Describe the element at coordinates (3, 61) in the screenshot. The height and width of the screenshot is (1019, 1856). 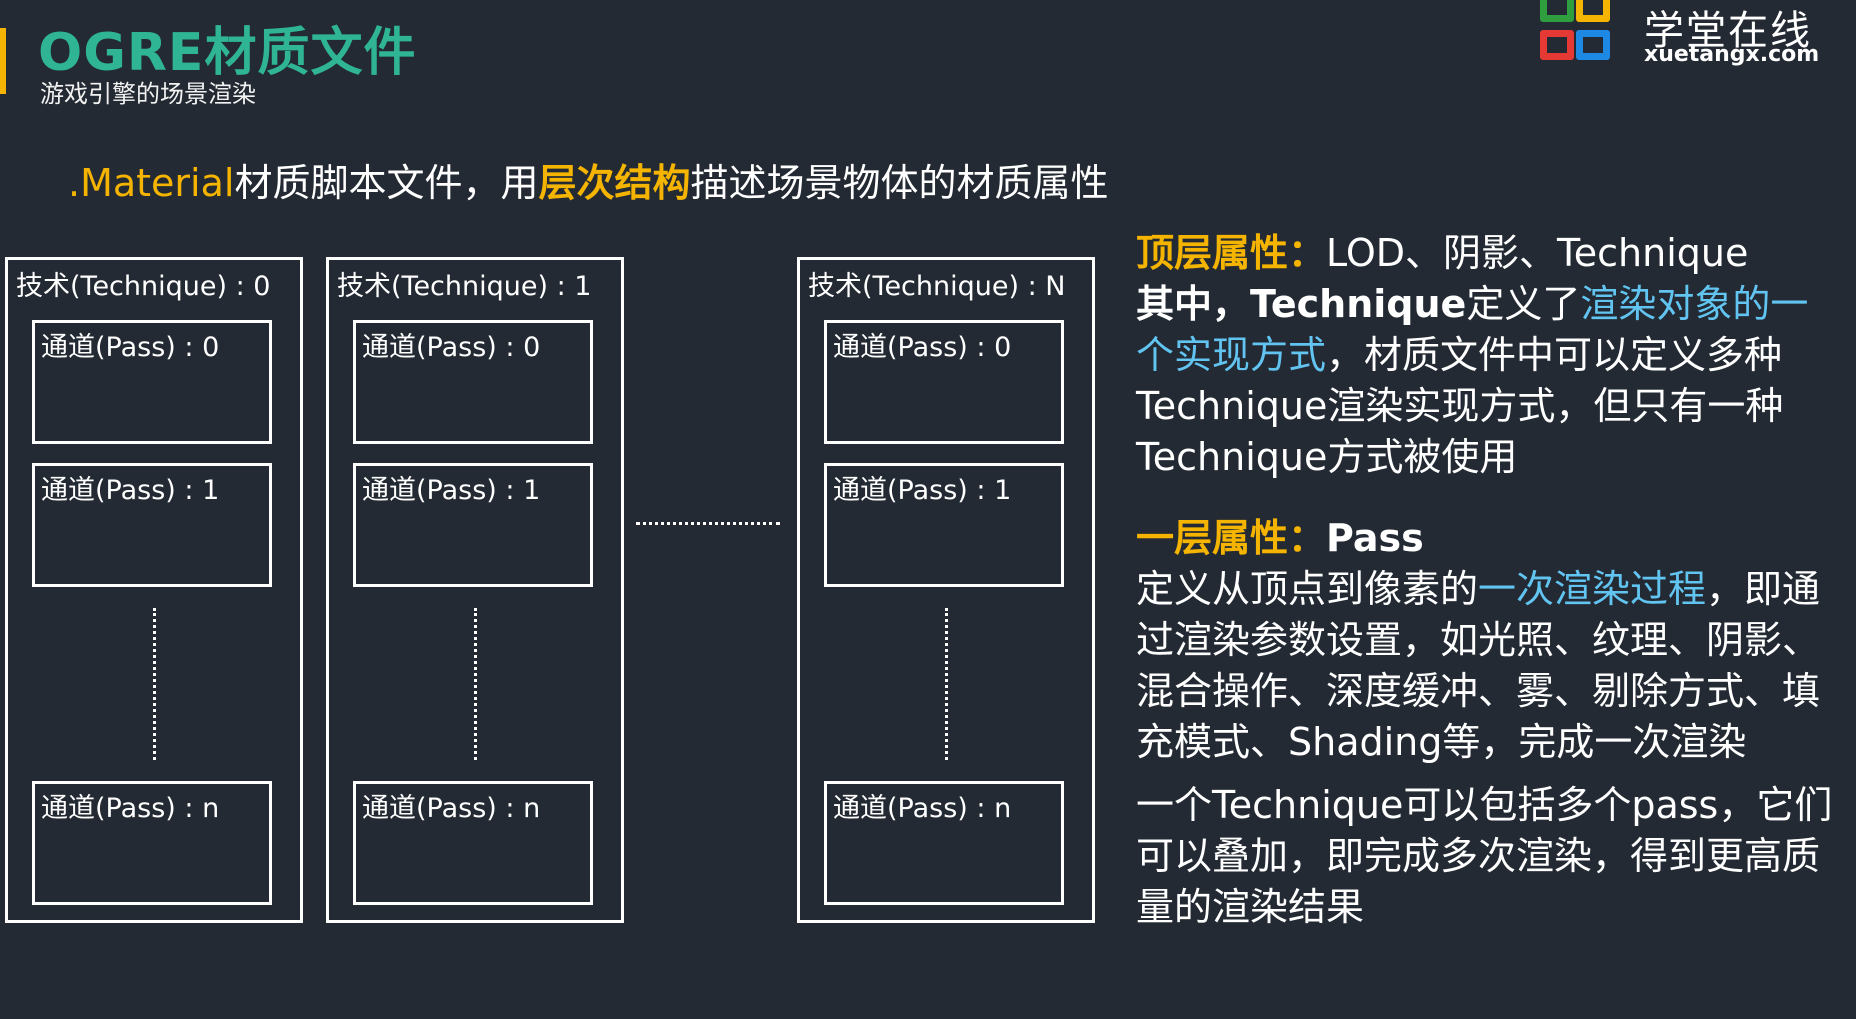
I see `accent-stripe` at that location.